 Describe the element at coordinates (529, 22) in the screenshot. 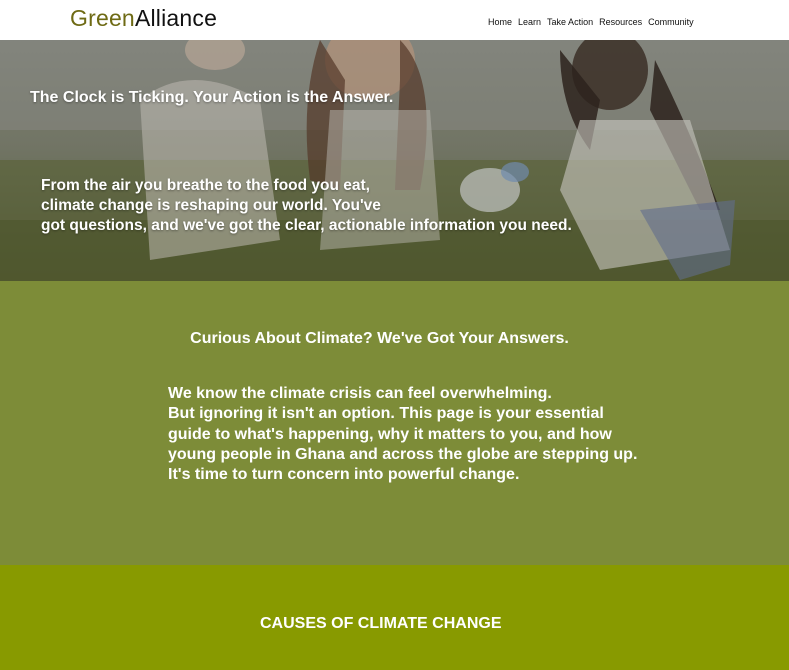

I see `nav-learn: Learn` at that location.